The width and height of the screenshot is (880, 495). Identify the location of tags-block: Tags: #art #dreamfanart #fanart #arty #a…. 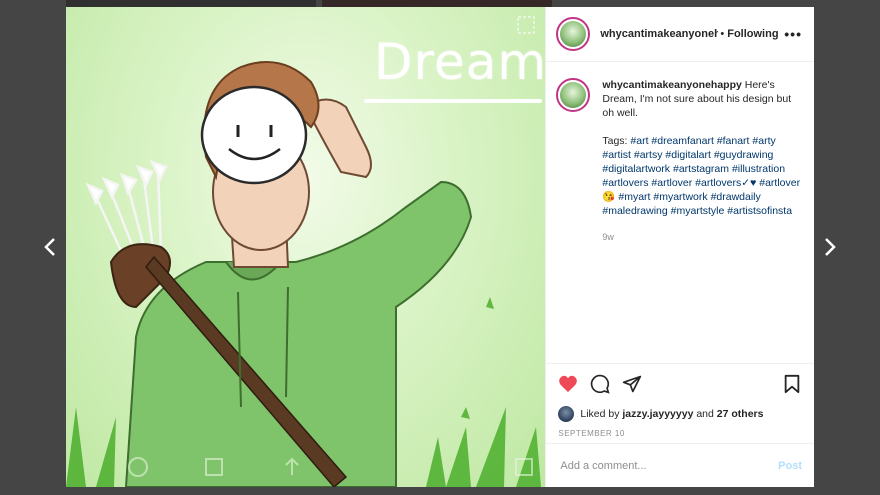
(702, 176).